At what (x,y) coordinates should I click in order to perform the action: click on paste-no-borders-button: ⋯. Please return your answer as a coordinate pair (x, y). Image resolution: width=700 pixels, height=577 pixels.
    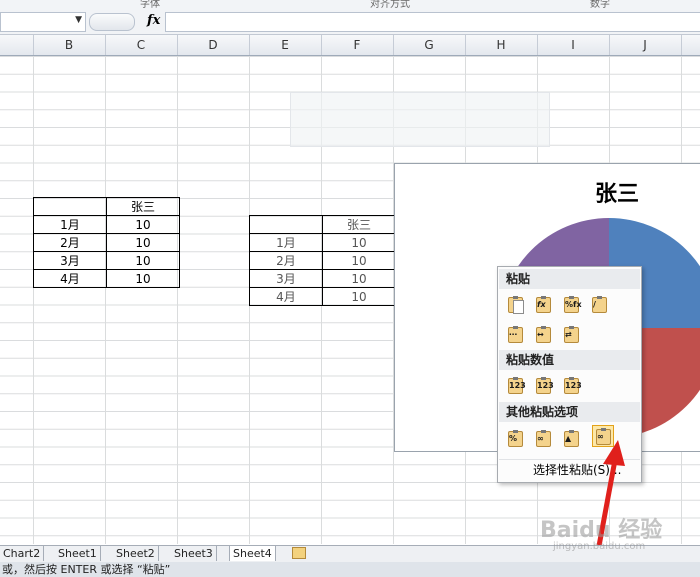
    Looking at the image, I should click on (515, 334).